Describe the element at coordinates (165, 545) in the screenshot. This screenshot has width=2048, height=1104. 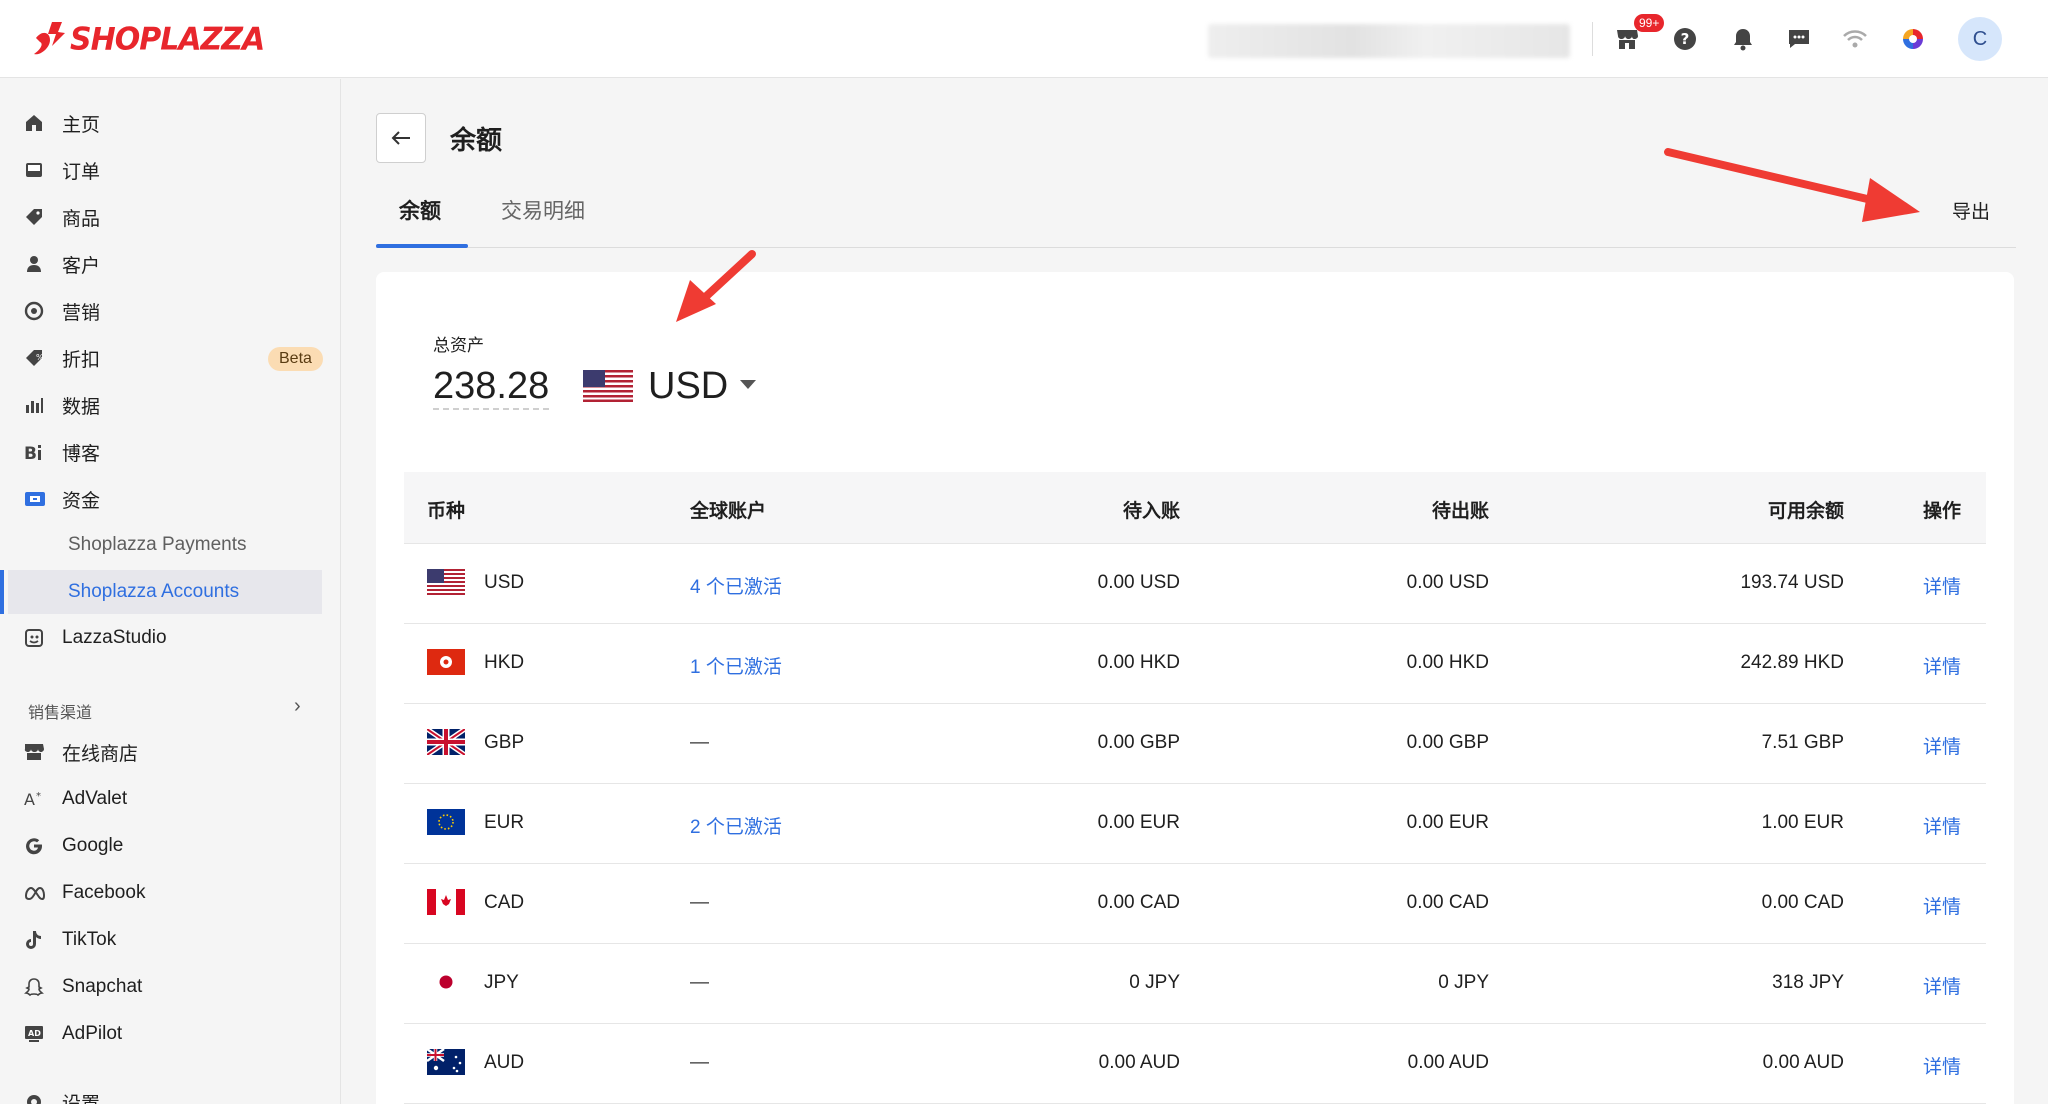
I see `sidebar-subitem-shoplazza-payments: Shoplazza Payments` at that location.